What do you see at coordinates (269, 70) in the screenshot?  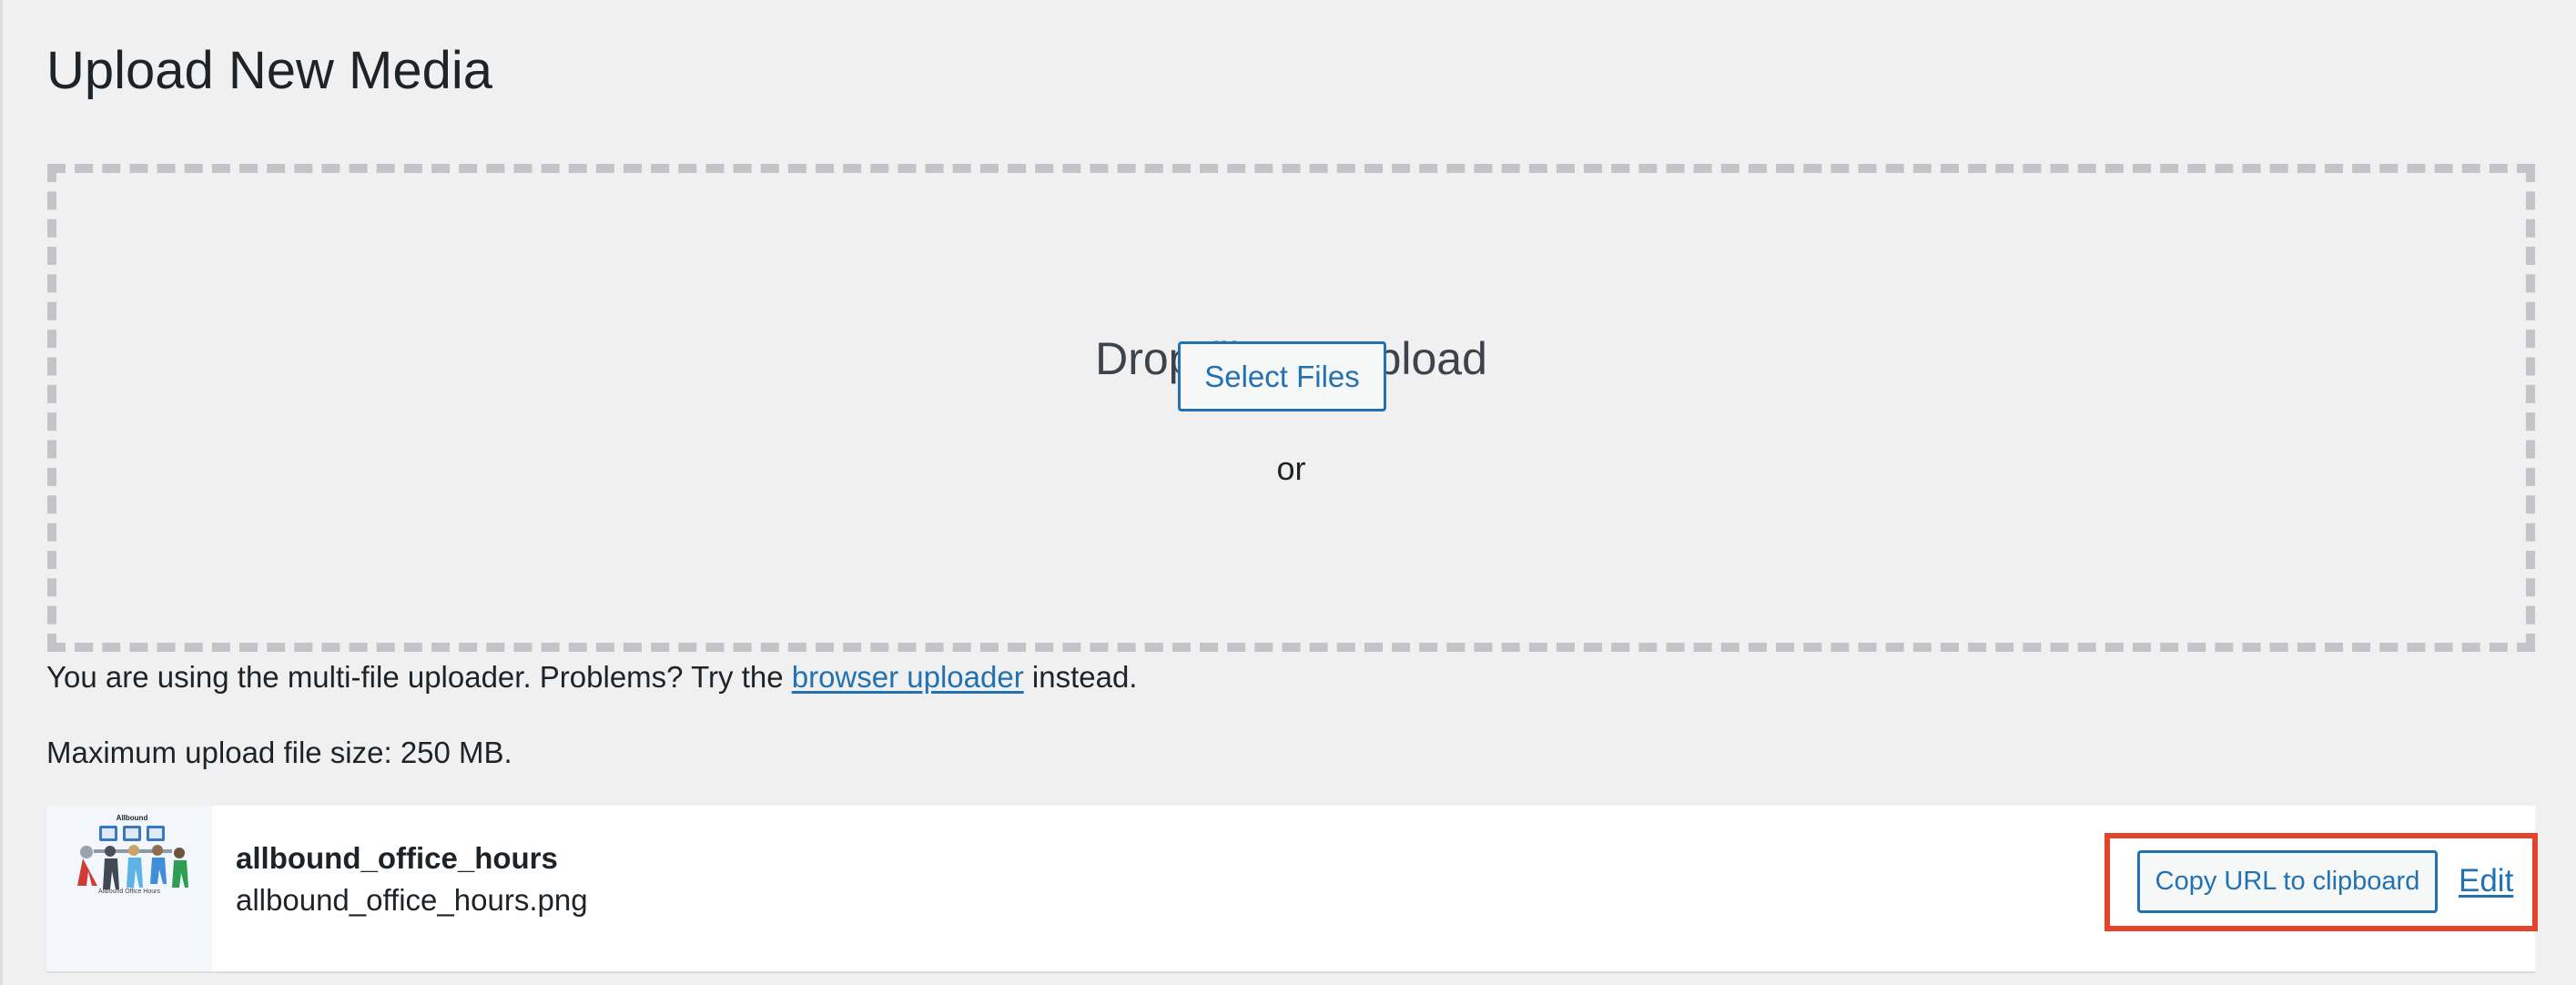 I see `page-title: Upload New Media` at bounding box center [269, 70].